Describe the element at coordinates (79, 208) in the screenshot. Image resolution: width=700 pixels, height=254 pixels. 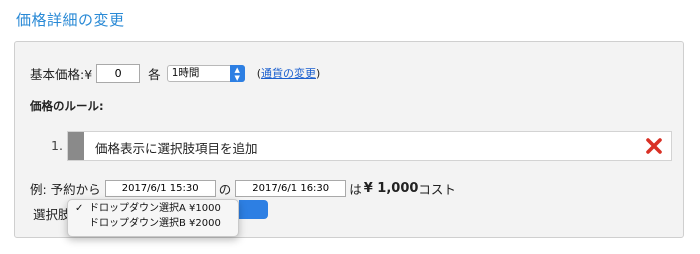
I see `check-icon: ✓` at that location.